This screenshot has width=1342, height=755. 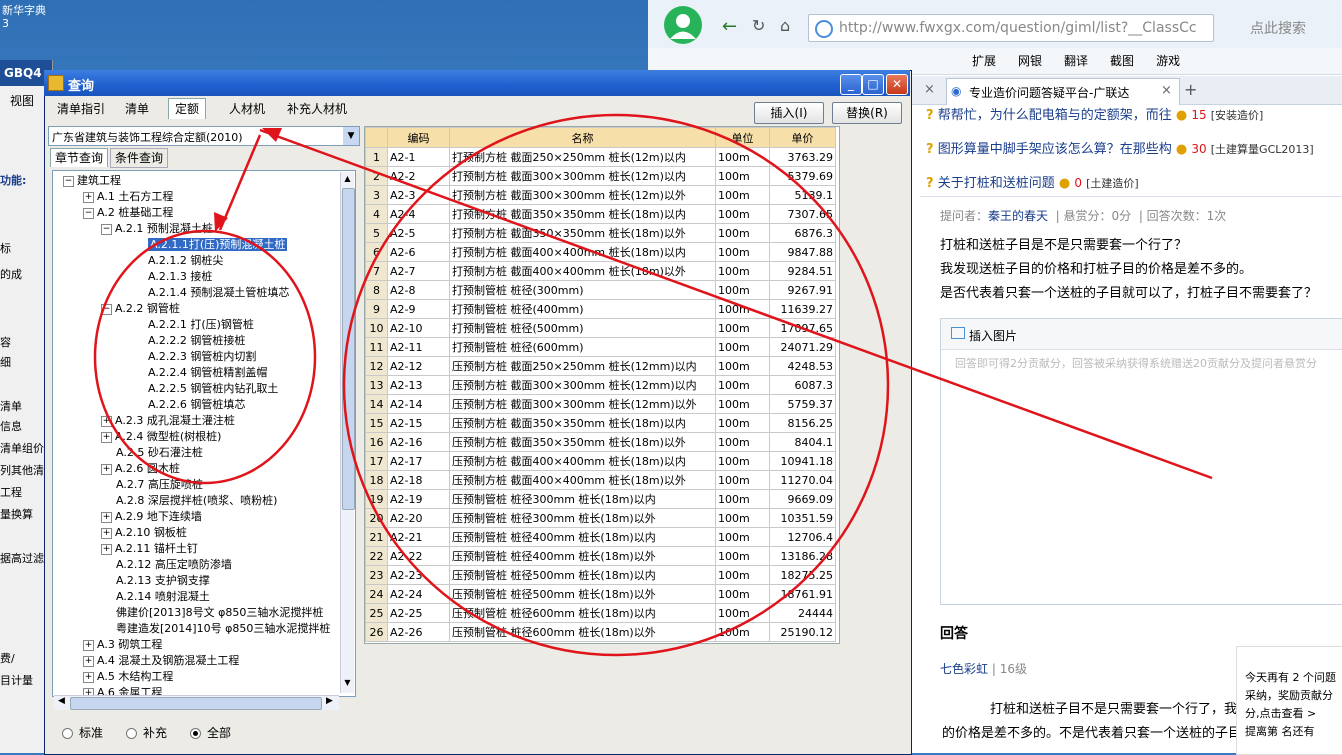 I want to click on favorite-item: 网银, so click(x=1030, y=61).